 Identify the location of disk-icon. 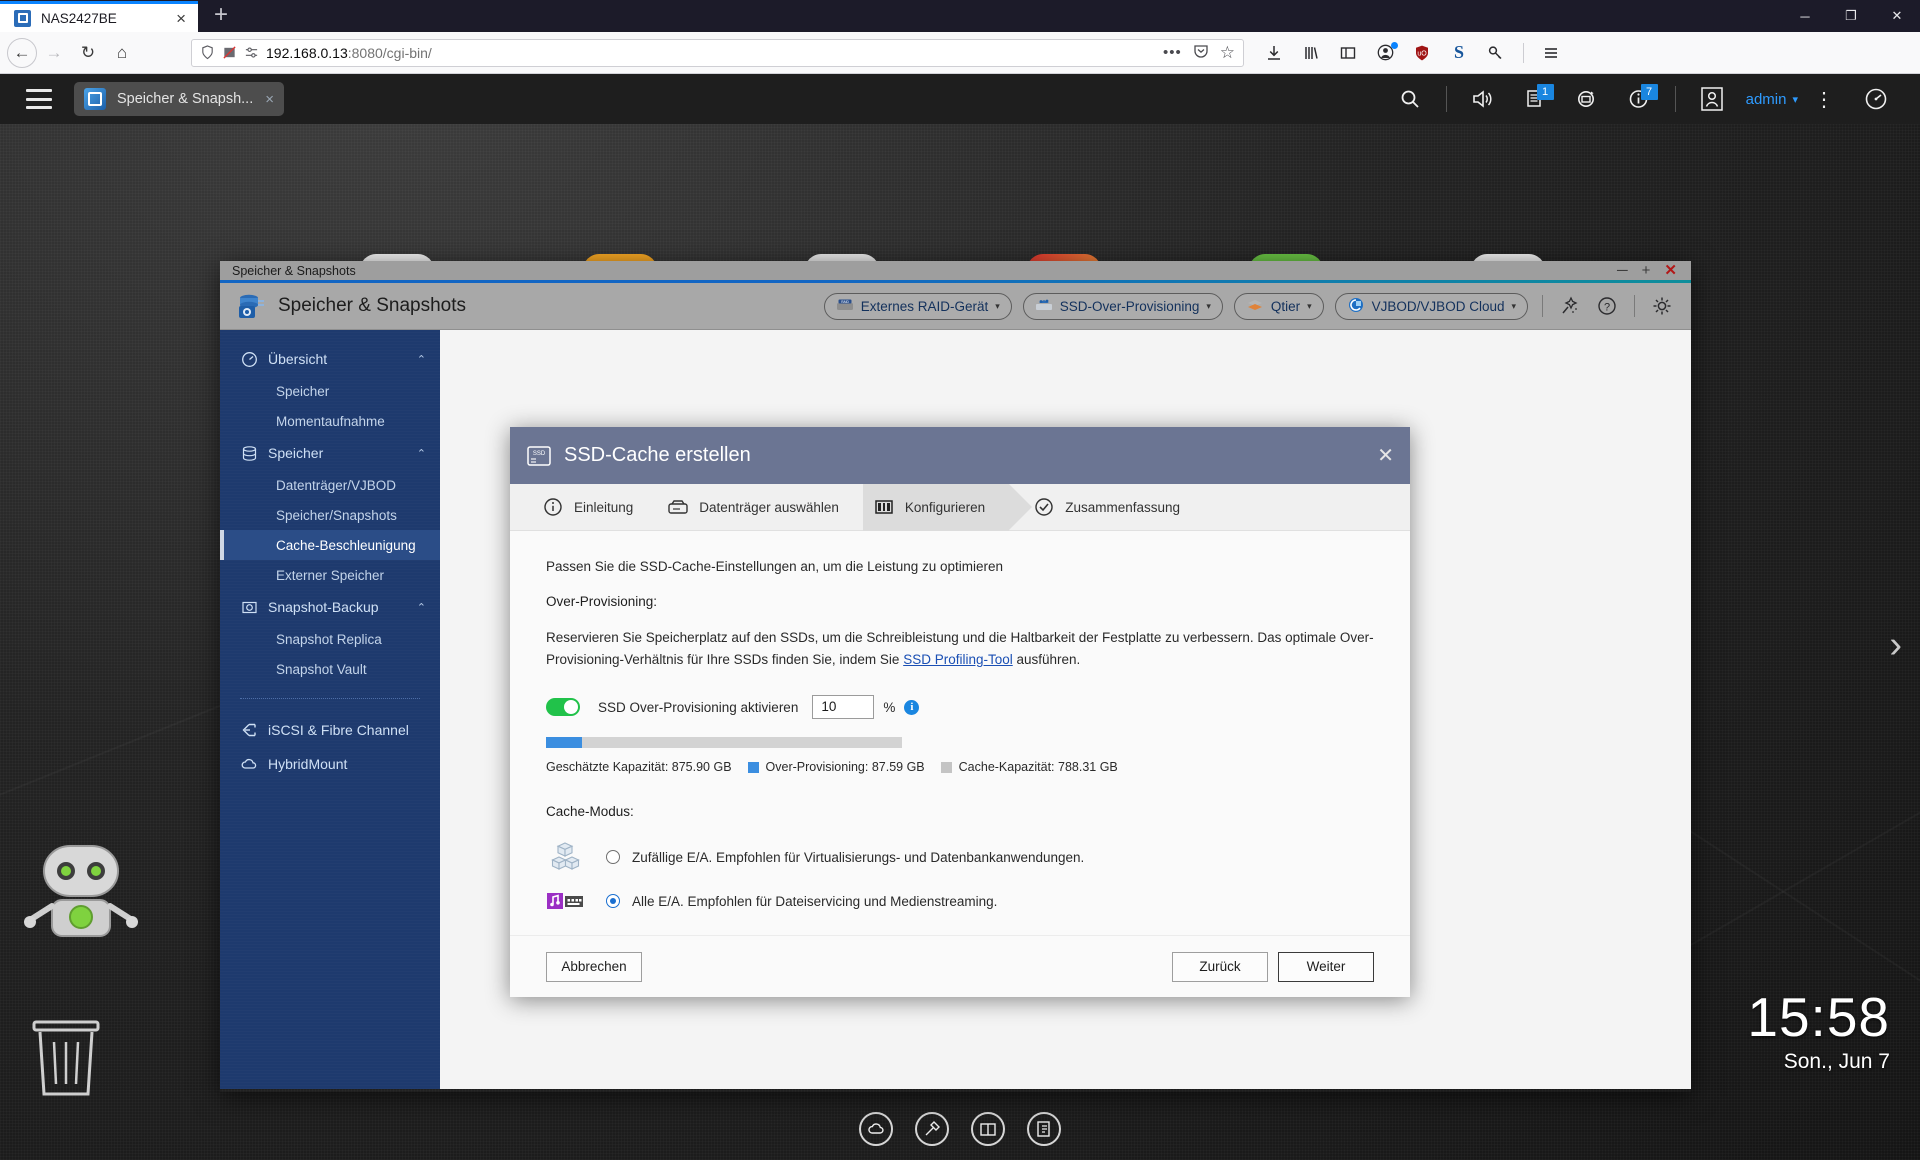
(678, 507).